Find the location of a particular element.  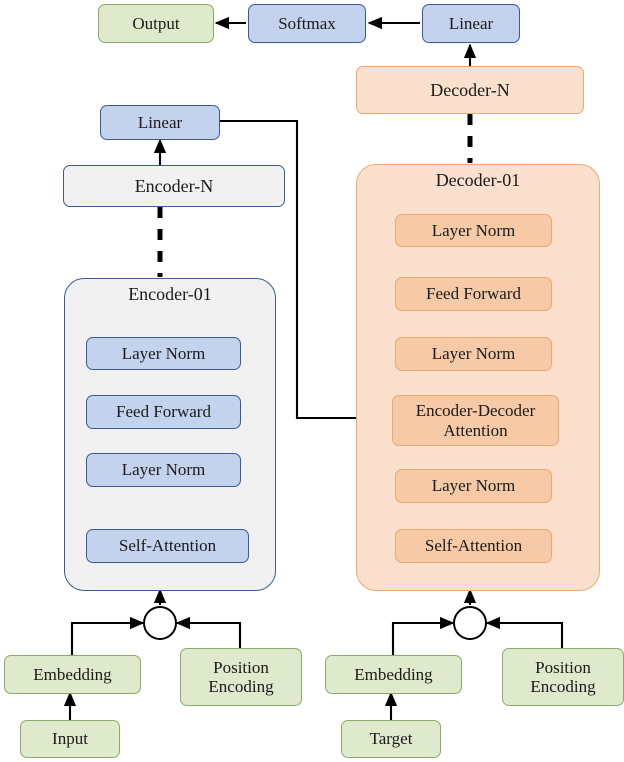

encoder-layer-norm-1: Layer Norm is located at coordinates (163, 470).